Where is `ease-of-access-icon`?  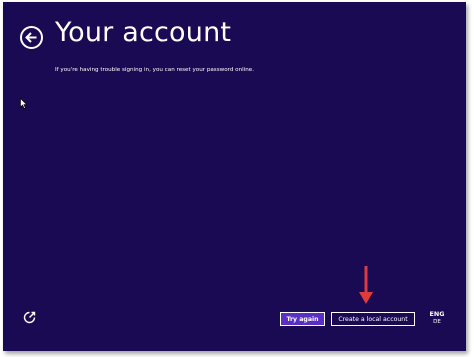
ease-of-access-icon is located at coordinates (29, 317).